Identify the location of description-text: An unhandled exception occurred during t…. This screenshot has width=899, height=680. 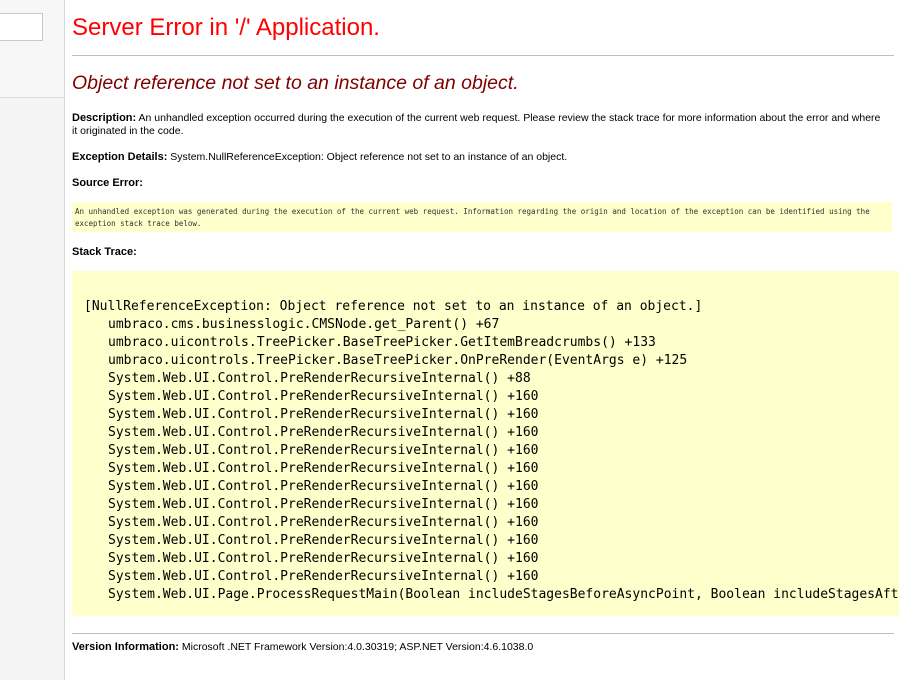
(476, 124).